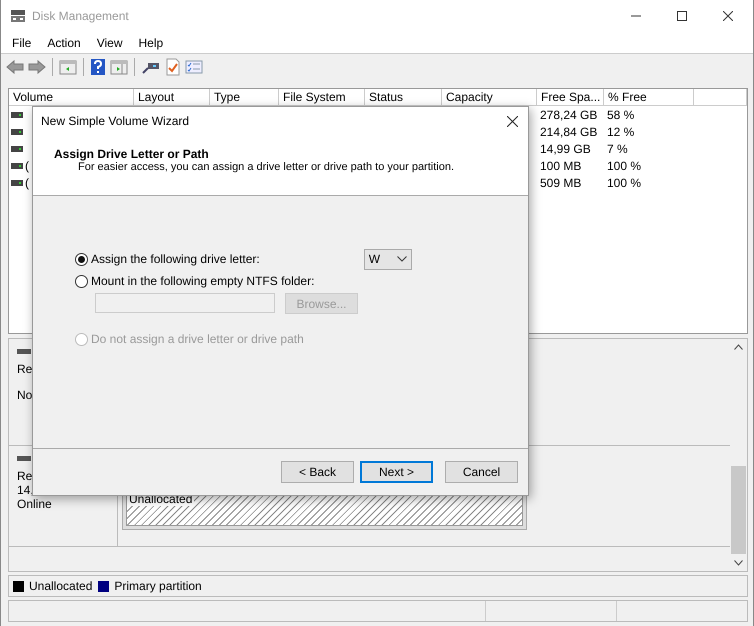 This screenshot has height=626, width=754. I want to click on help-icon, so click(98, 67).